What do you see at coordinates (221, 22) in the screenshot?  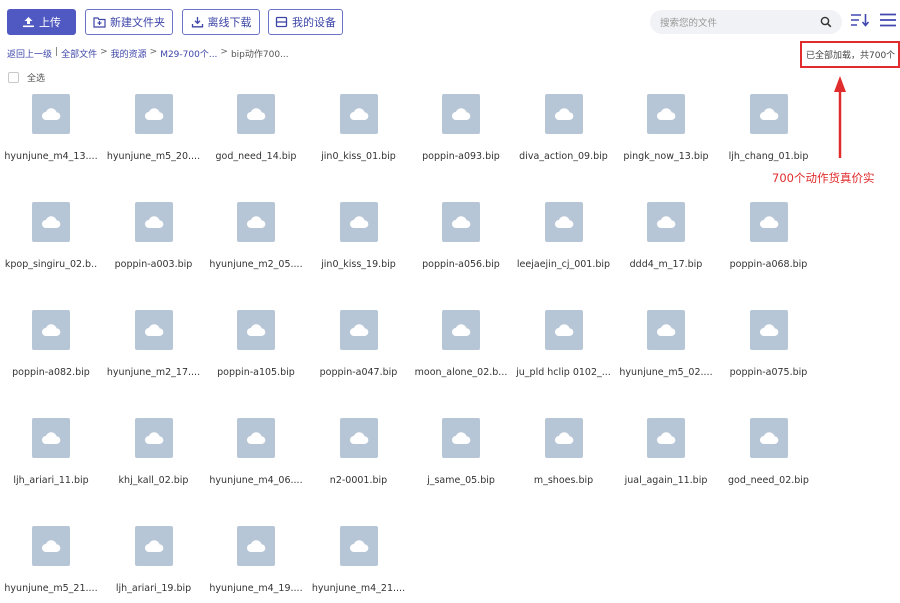 I see `offline-download-button: 离线下载` at bounding box center [221, 22].